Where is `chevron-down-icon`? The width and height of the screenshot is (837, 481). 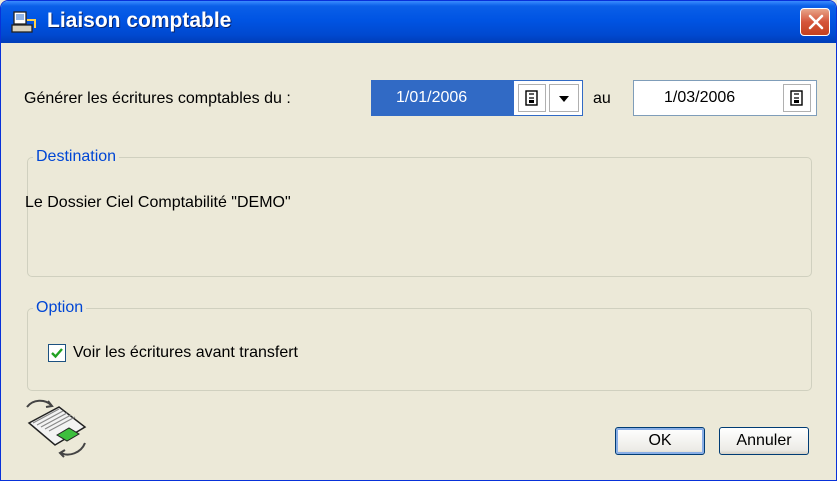 chevron-down-icon is located at coordinates (564, 99).